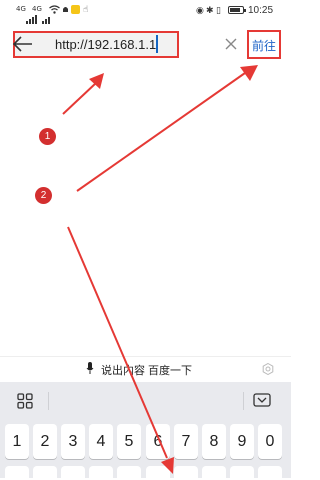 The height and width of the screenshot is (480, 320). I want to click on key-6: 6, so click(158, 441).